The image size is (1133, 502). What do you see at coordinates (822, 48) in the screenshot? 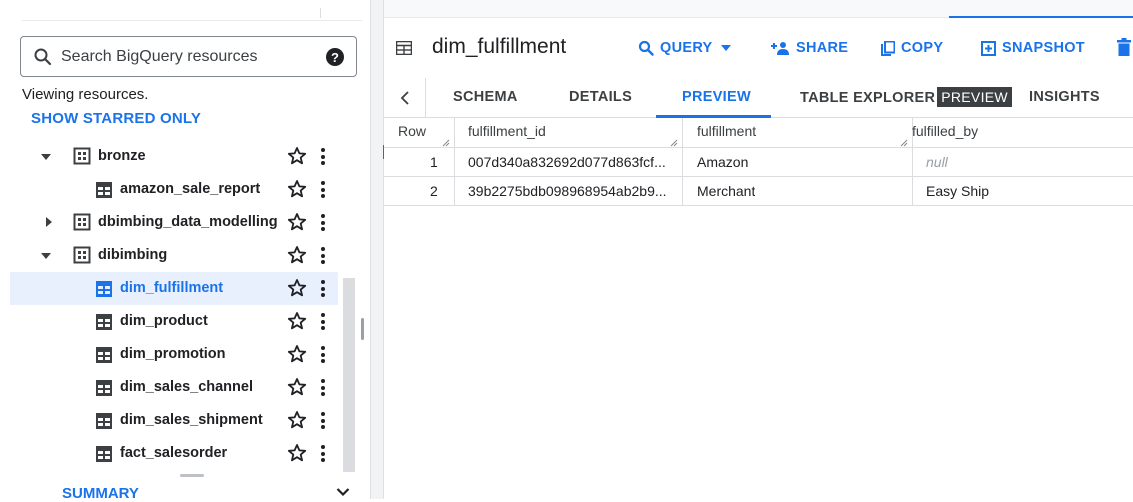
I see `share-button-label: SHARE` at bounding box center [822, 48].